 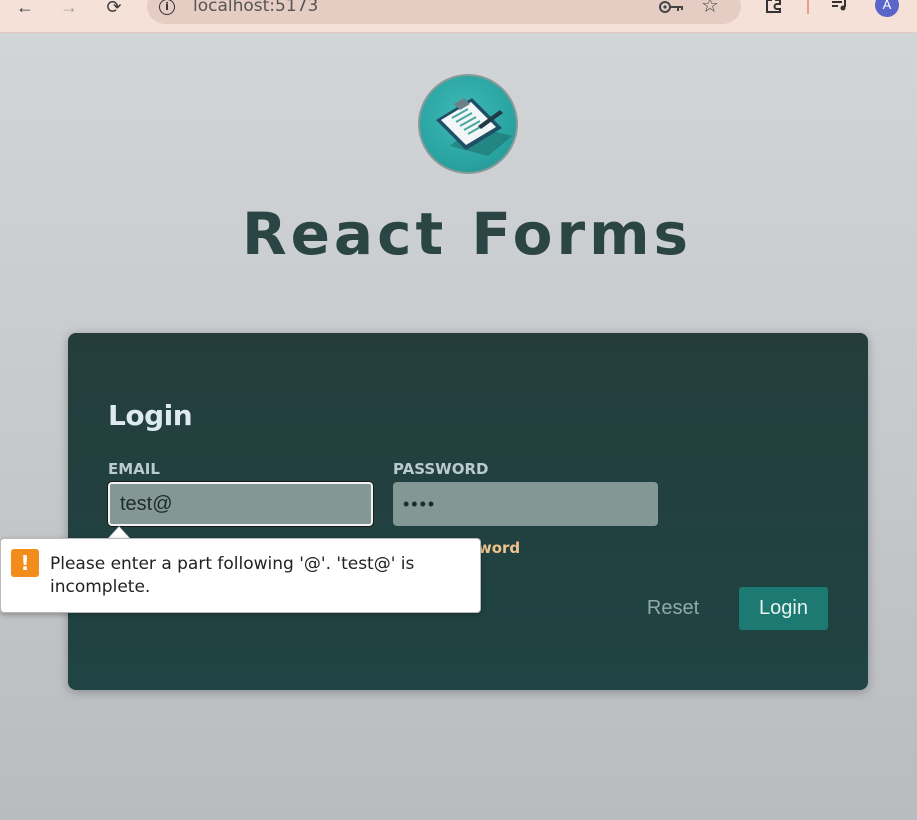 What do you see at coordinates (114, 10) in the screenshot?
I see `reload-icon: ⟳` at bounding box center [114, 10].